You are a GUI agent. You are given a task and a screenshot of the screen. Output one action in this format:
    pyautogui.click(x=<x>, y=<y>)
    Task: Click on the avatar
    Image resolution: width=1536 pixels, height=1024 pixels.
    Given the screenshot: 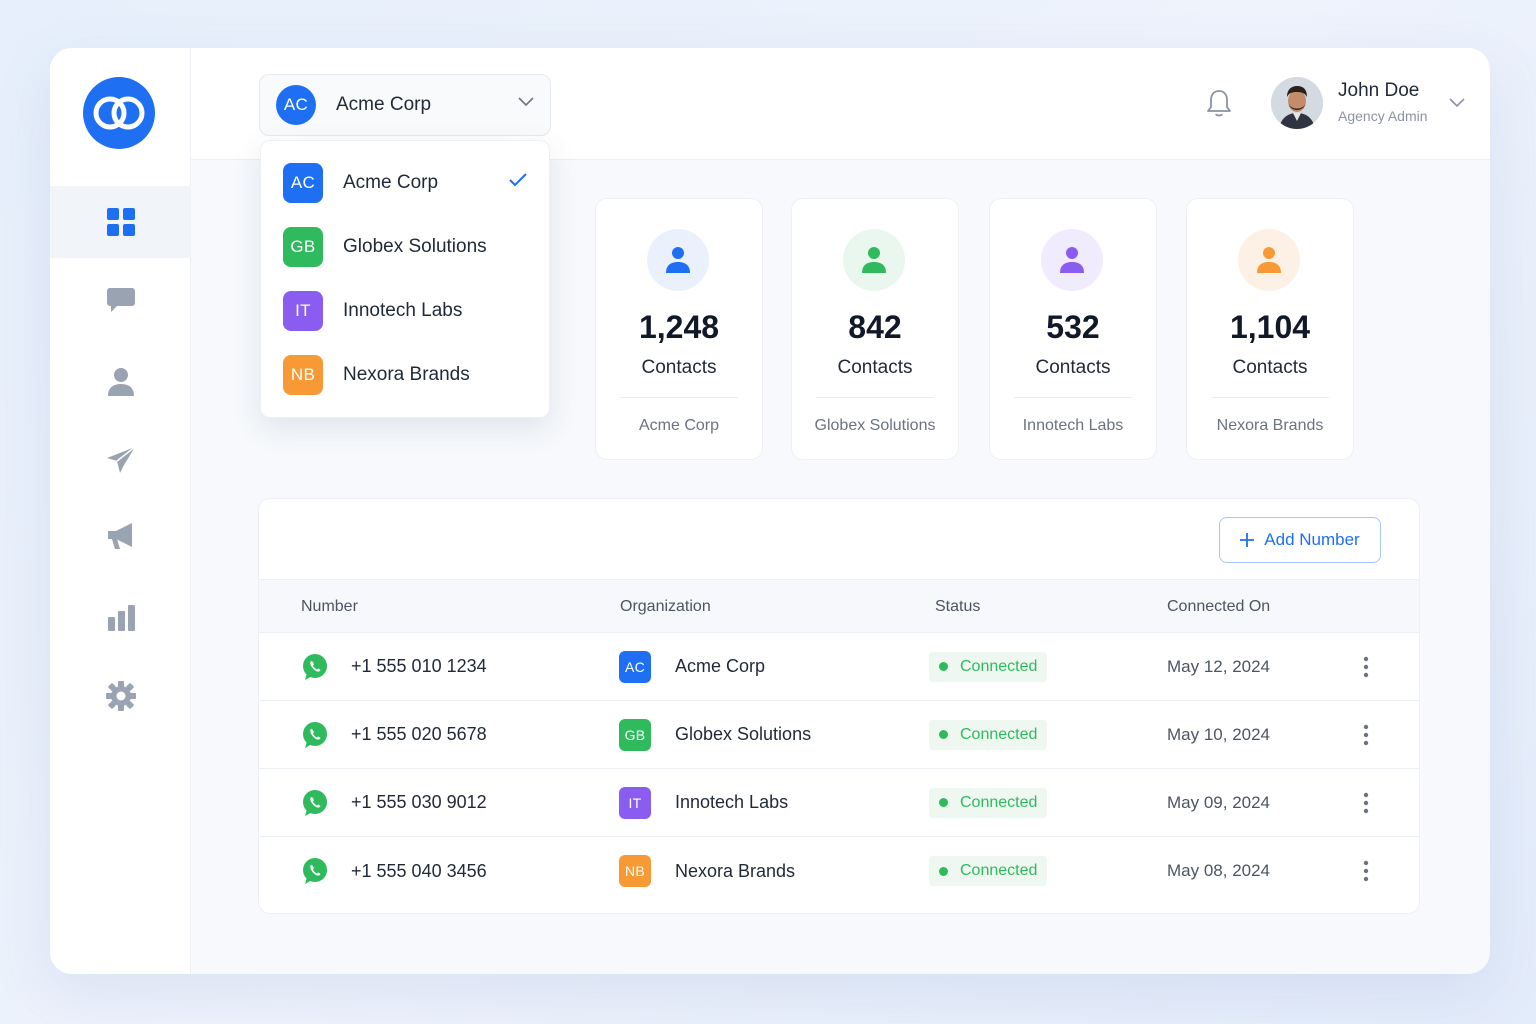 What is the action you would take?
    pyautogui.click(x=1297, y=103)
    